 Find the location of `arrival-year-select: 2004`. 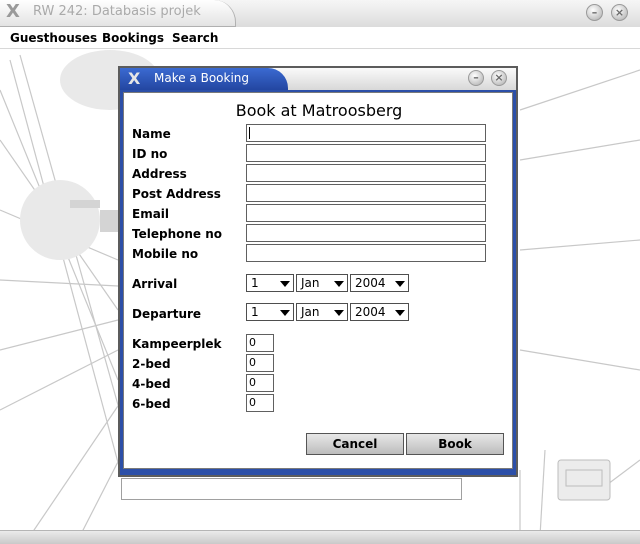

arrival-year-select: 2004 is located at coordinates (379, 283).